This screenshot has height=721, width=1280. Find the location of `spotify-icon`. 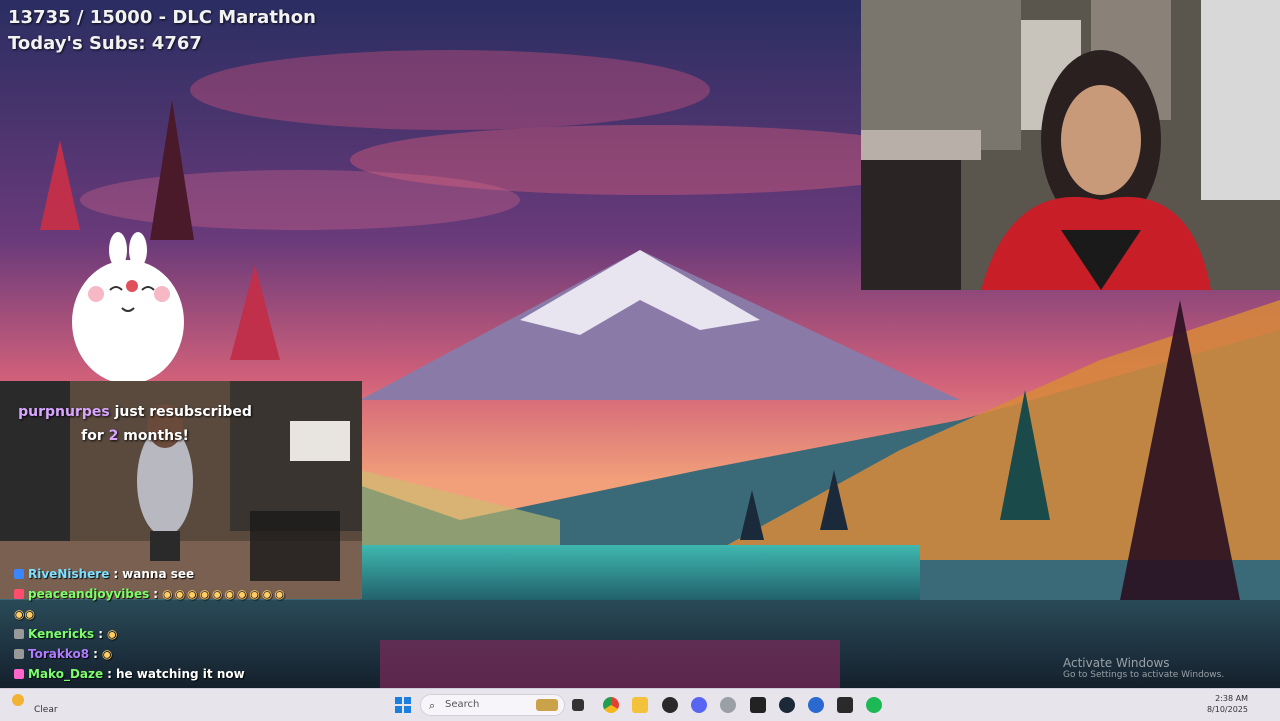

spotify-icon is located at coordinates (874, 705).